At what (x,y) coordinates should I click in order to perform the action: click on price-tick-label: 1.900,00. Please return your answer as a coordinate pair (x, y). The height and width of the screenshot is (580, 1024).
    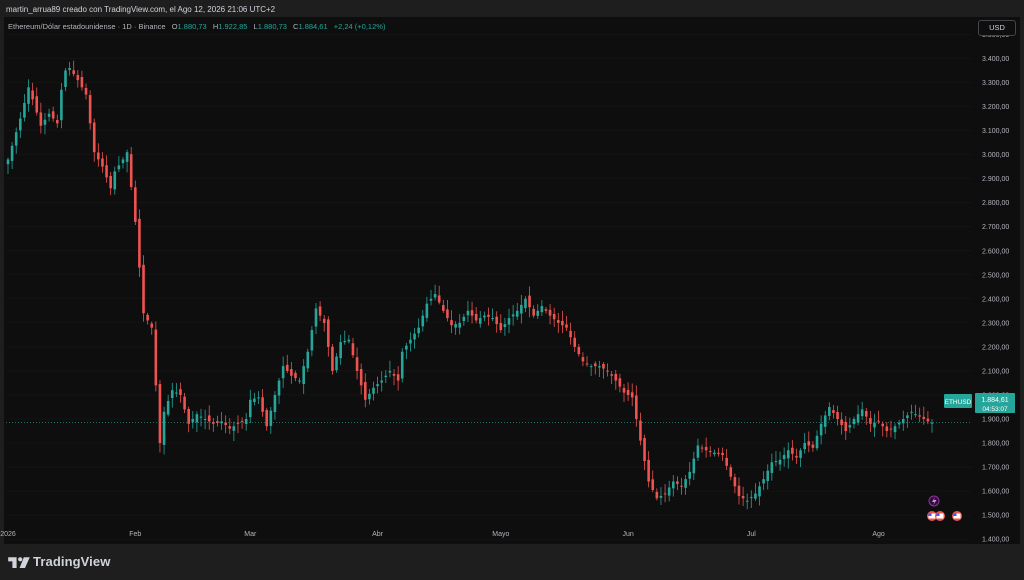
    Looking at the image, I should click on (995, 420).